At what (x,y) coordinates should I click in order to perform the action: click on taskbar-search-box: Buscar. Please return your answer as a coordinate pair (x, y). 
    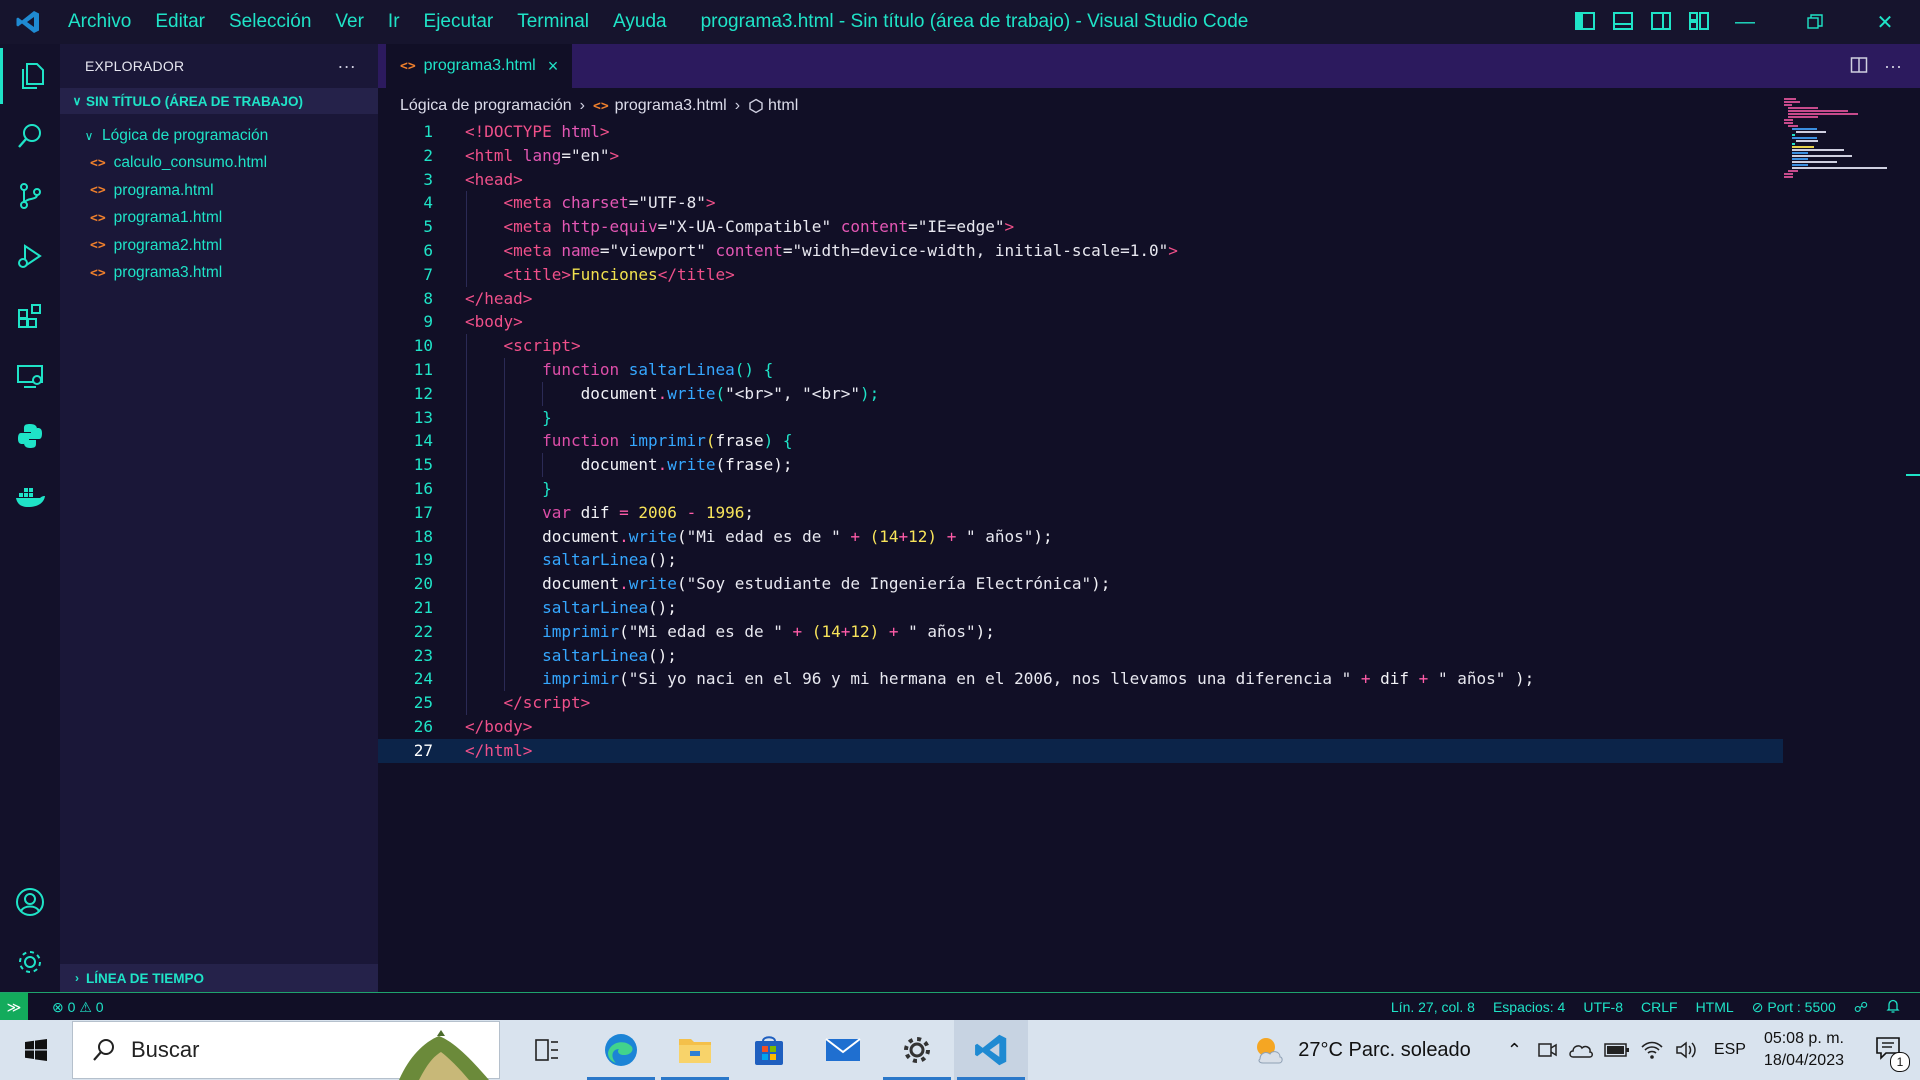
    Looking at the image, I should click on (286, 1050).